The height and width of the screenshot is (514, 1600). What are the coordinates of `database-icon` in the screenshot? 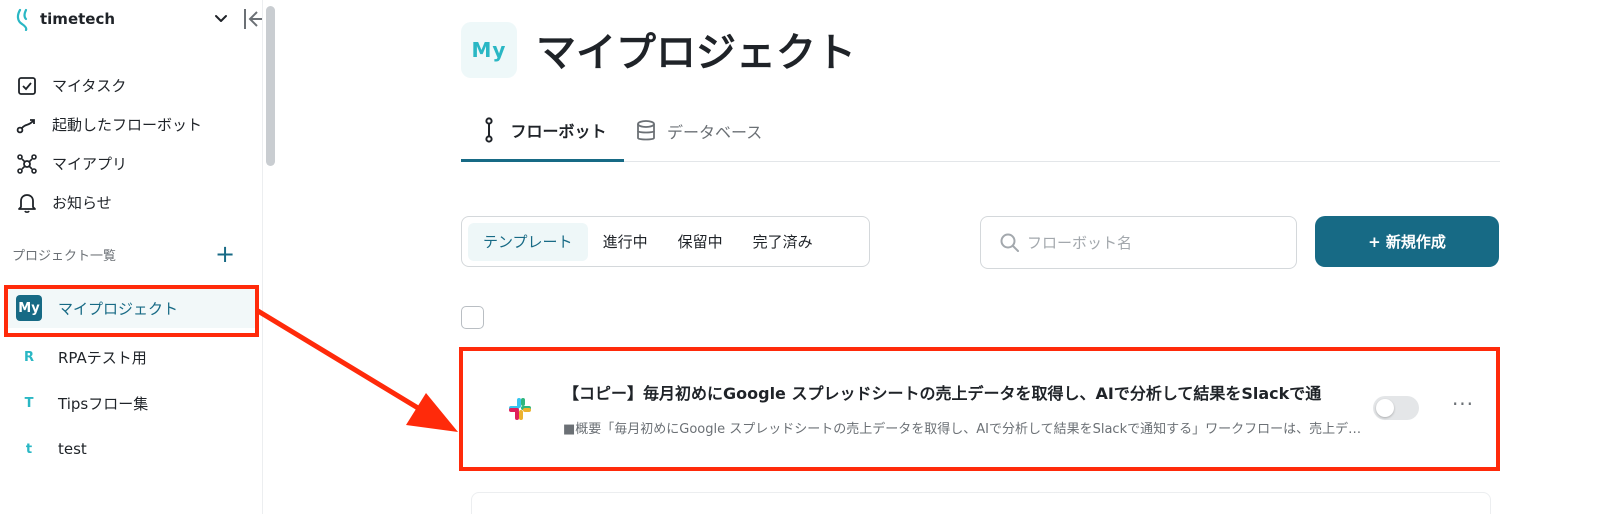 It's located at (646, 130).